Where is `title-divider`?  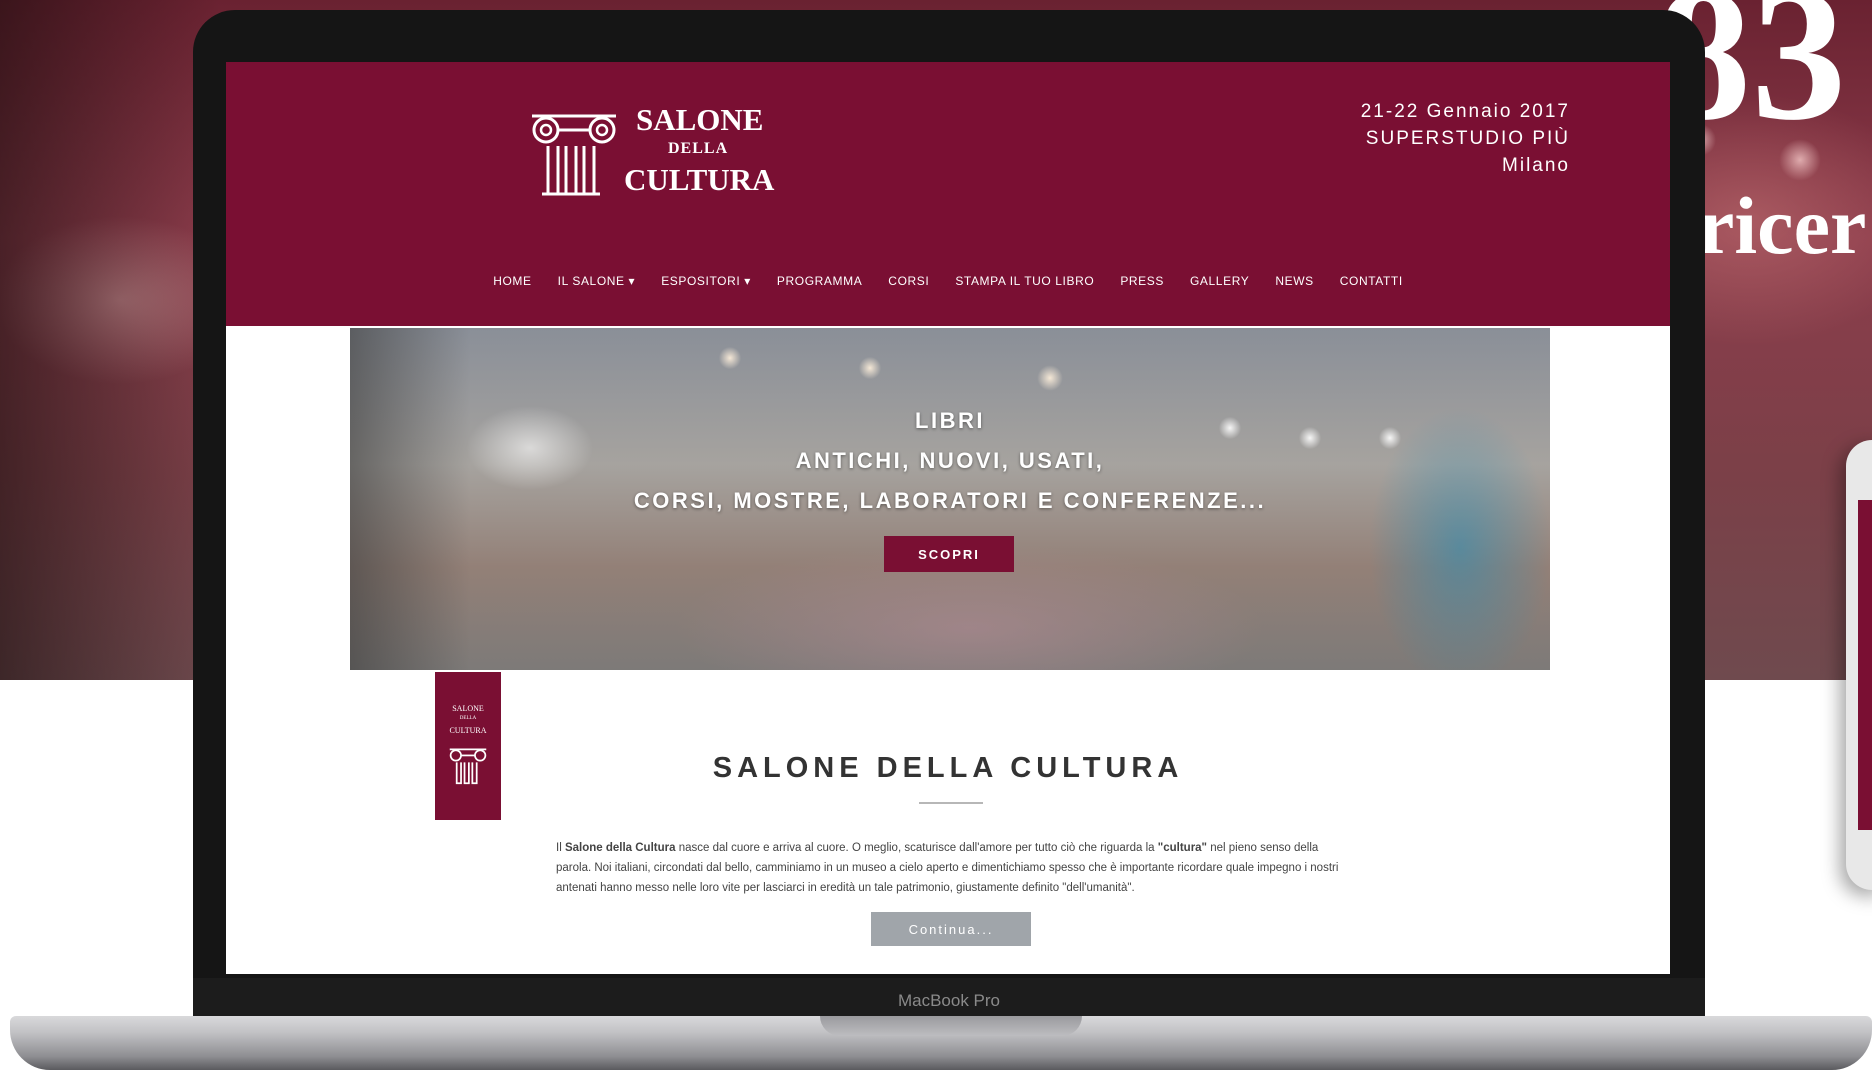 title-divider is located at coordinates (951, 803).